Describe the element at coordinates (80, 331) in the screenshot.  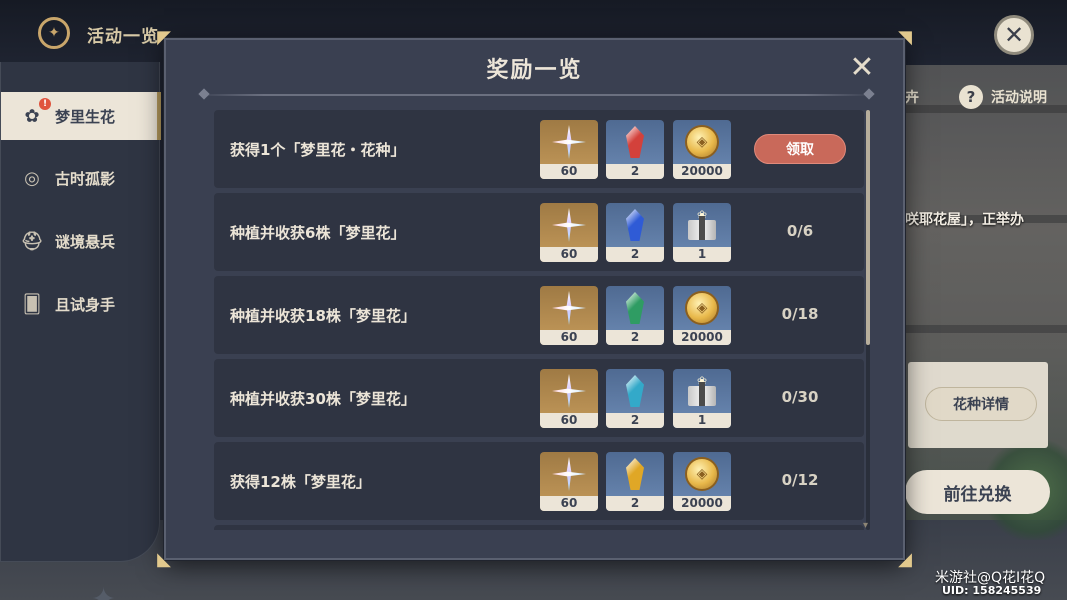
I see `sidebar: ✿ ! 梦里生花 ◎ 古时孤影 ⛑ 谜境悬兵 🂠 且试身手 ✦` at that location.